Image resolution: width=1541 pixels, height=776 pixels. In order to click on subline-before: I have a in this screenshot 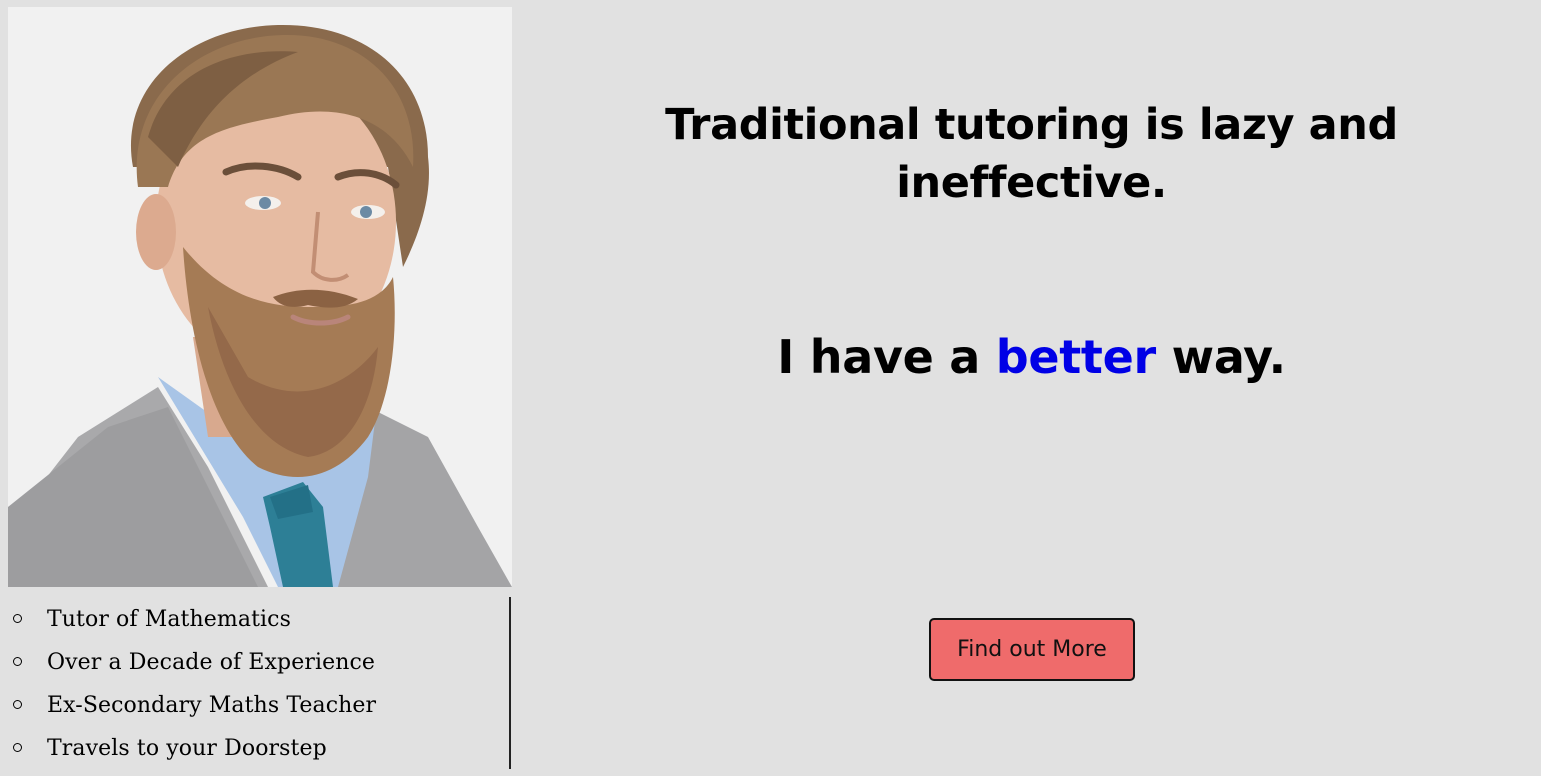, I will do `click(886, 357)`.